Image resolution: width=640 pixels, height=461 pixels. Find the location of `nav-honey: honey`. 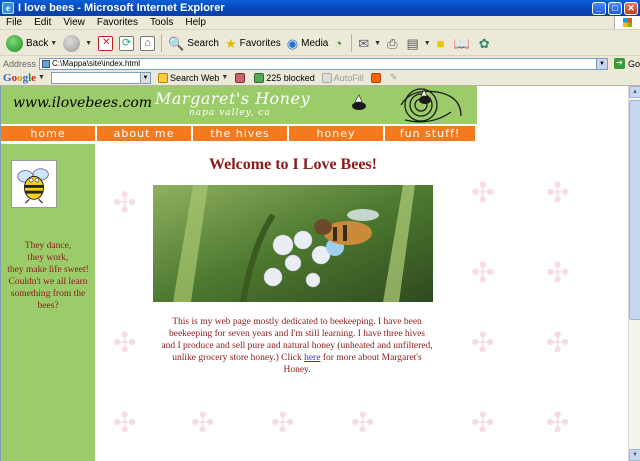

nav-honey: honey is located at coordinates (336, 133).